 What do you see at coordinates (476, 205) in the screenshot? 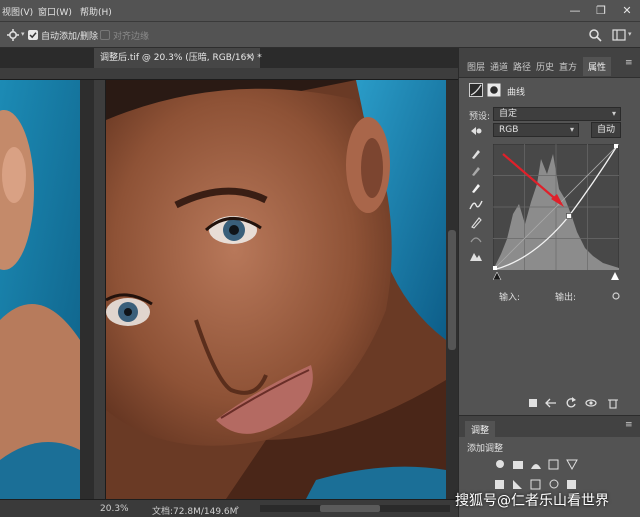
I see `curve-edit-icon` at bounding box center [476, 205].